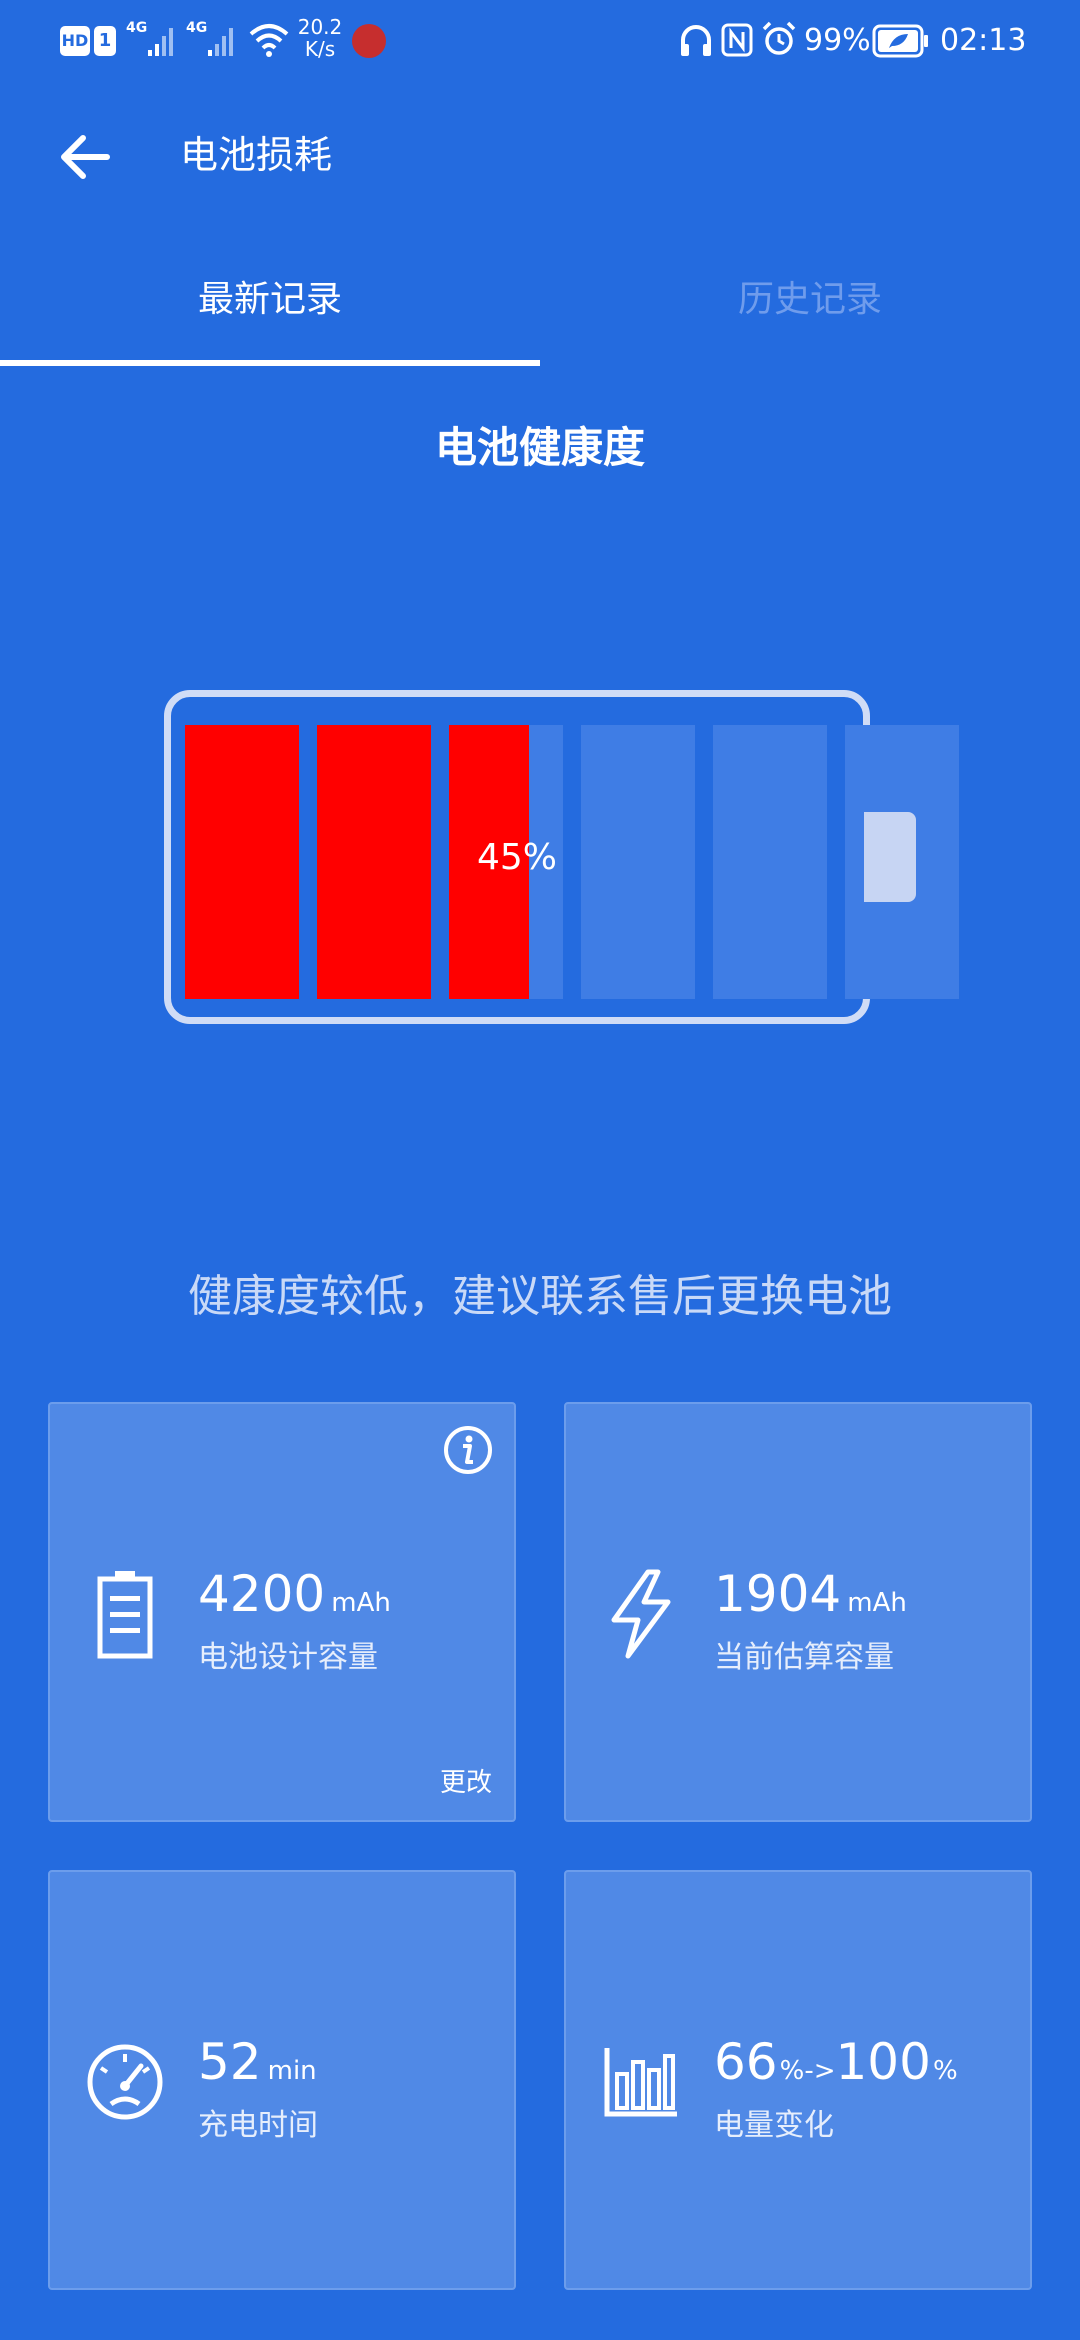  I want to click on card-design-capacity: 4200 mAh 电池设计容量 更改, so click(282, 1612).